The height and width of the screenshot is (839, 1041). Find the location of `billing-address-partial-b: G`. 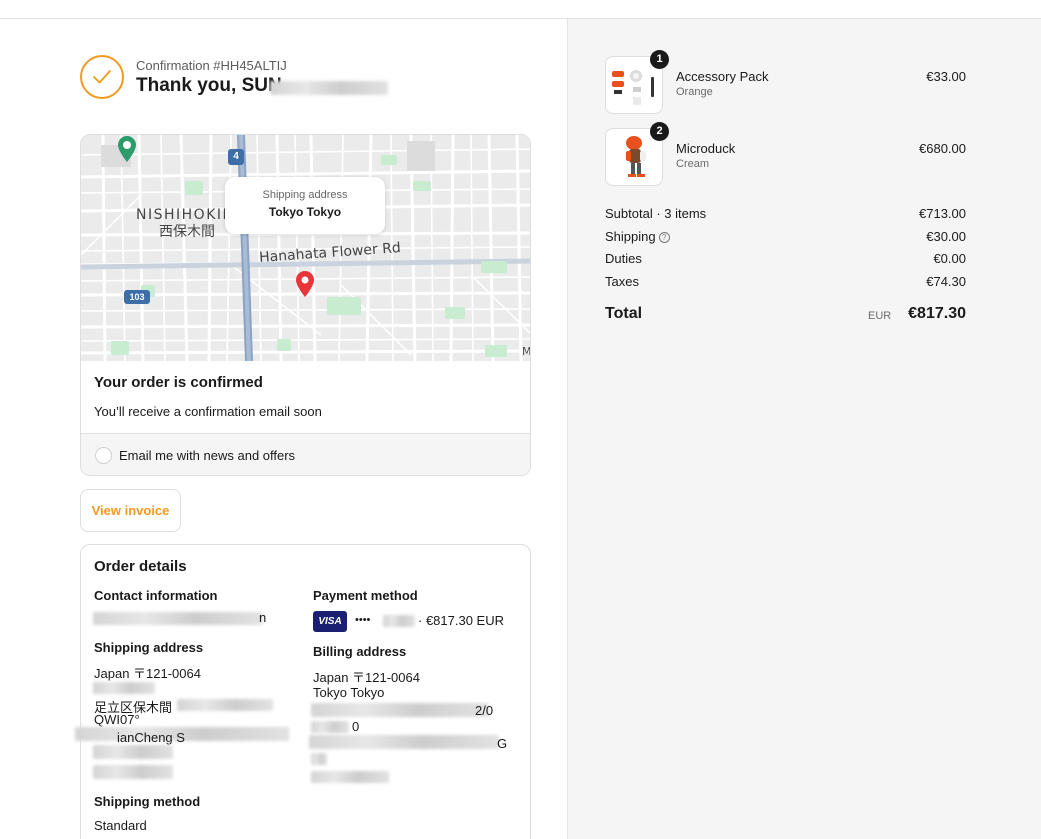

billing-address-partial-b: G is located at coordinates (502, 743).